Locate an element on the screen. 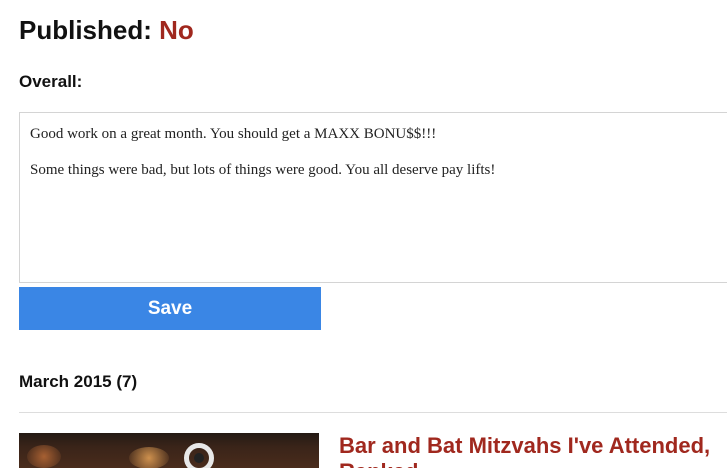  save-button: Save is located at coordinates (170, 308).